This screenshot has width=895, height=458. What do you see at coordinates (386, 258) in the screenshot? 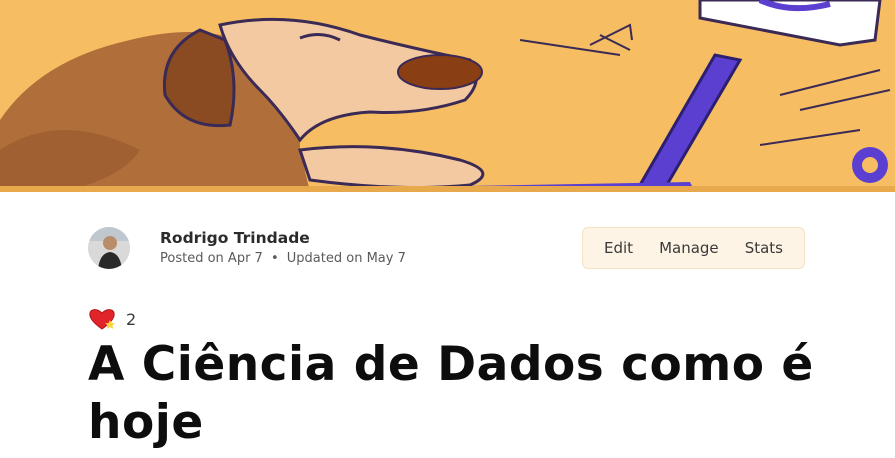
I see `updated-date: May 7` at bounding box center [386, 258].